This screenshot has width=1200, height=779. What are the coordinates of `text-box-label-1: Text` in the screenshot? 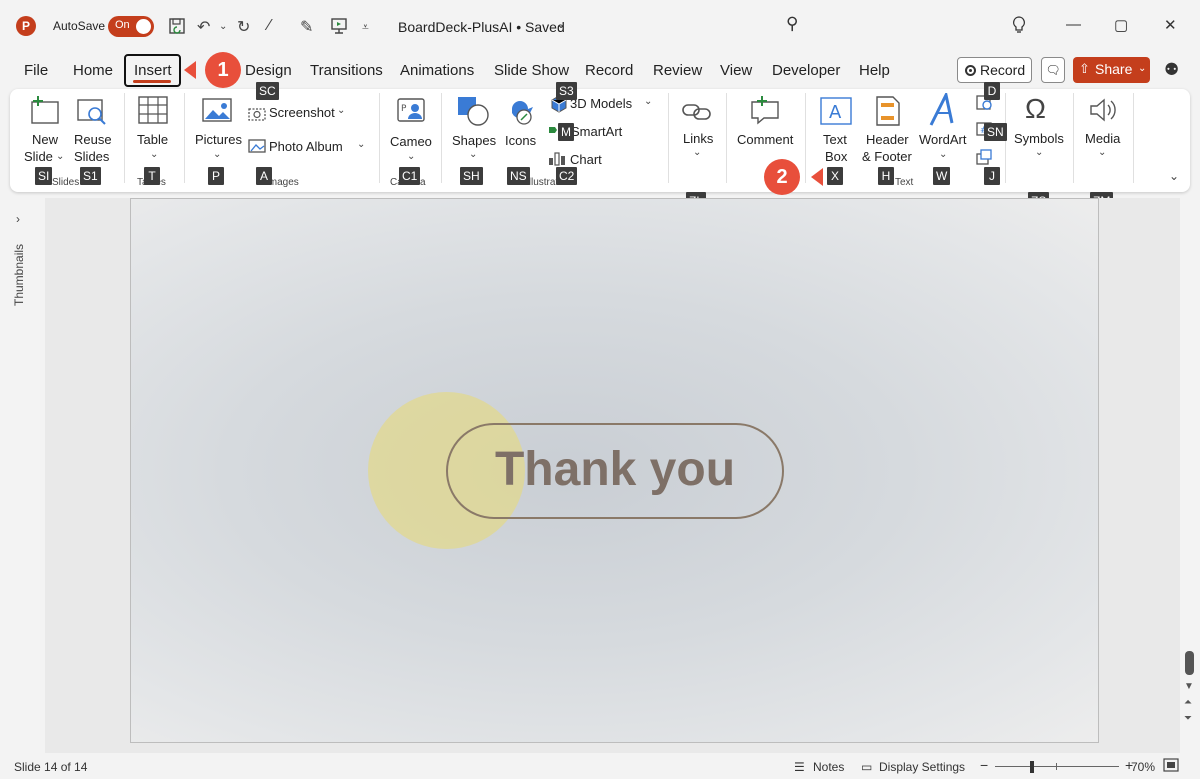 It's located at (835, 139).